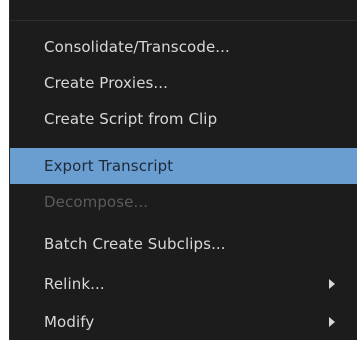 The image size is (357, 340). Describe the element at coordinates (183, 166) in the screenshot. I see `menu-item-export-transcript: Export Transcript` at that location.